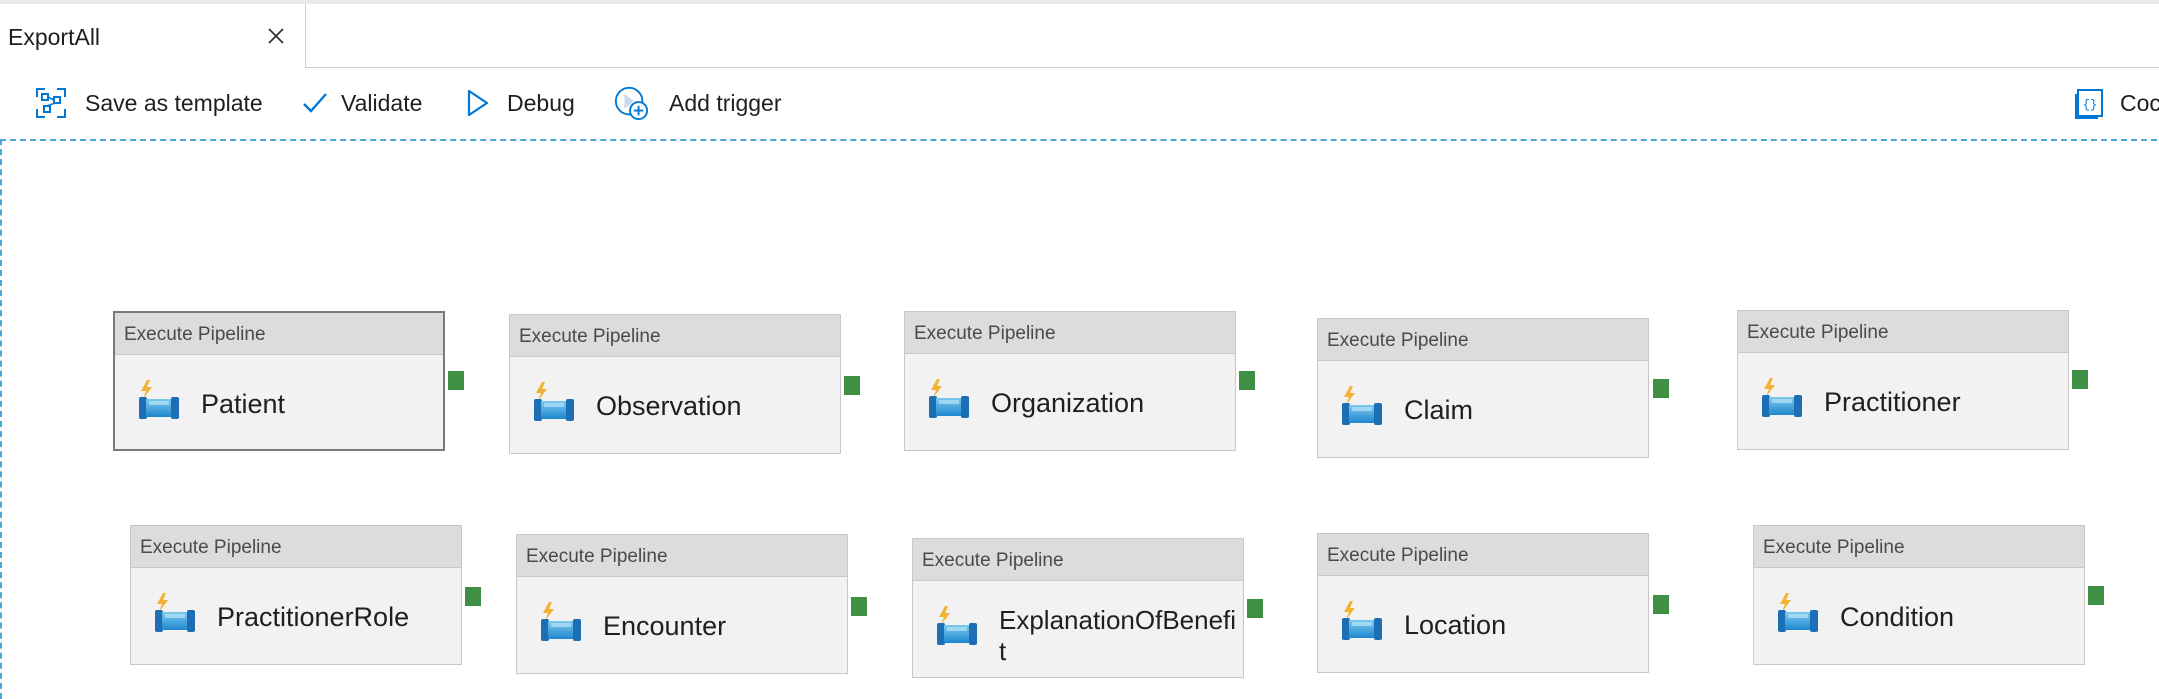 This screenshot has height=699, width=2159. What do you see at coordinates (1903, 380) in the screenshot?
I see `activity-practitioner: Execute Pipeline Practitioner` at bounding box center [1903, 380].